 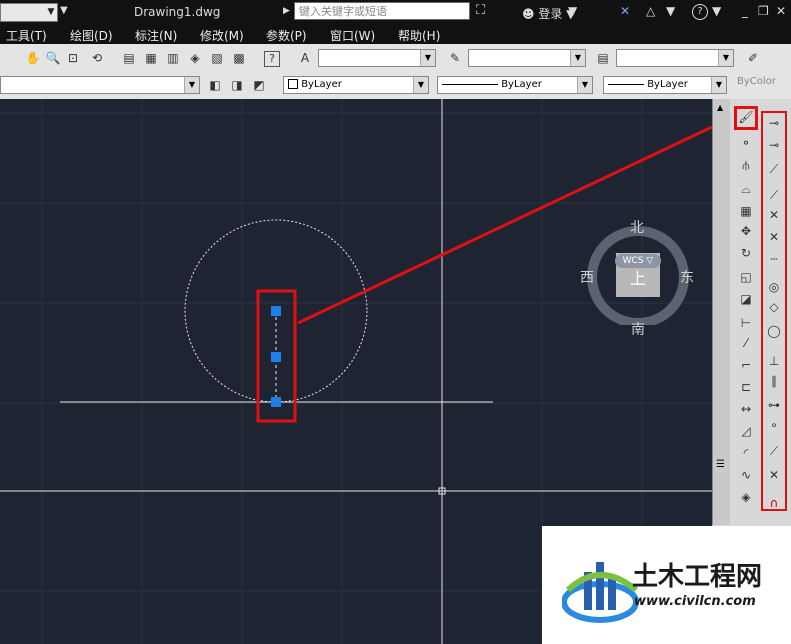 I want to click on sheet-set-icon: ◈, so click(x=195, y=58).